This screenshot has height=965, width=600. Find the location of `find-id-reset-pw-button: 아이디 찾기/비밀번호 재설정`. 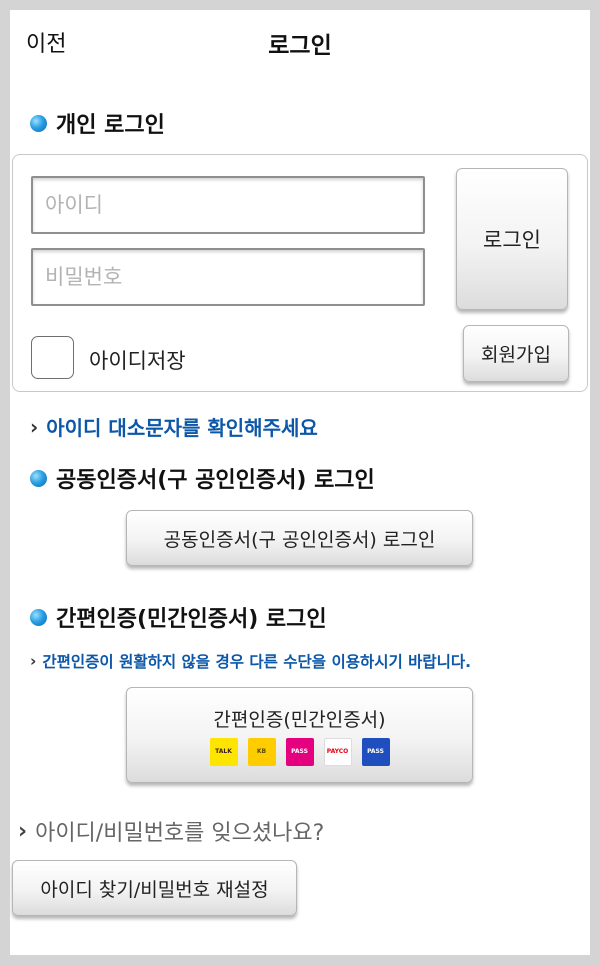

find-id-reset-pw-button: 아이디 찾기/비밀번호 재설정 is located at coordinates (154, 888).